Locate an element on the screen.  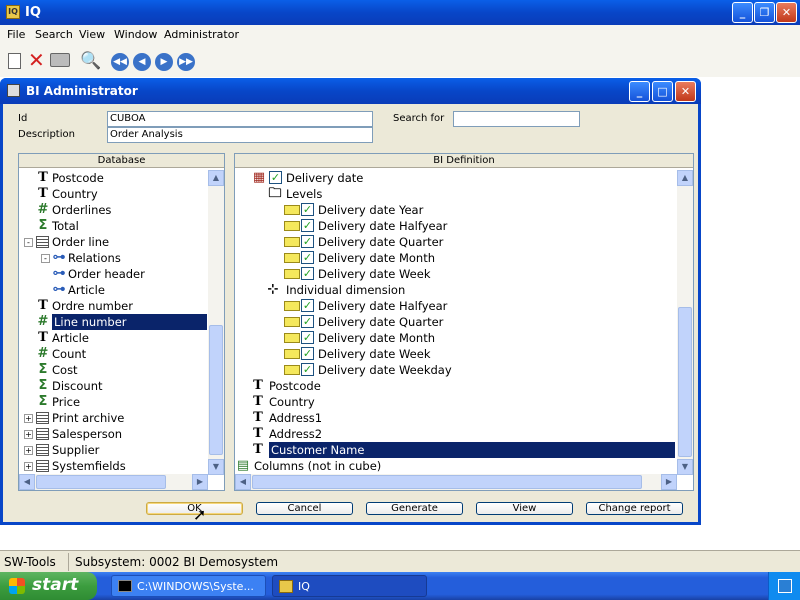
change-report-button: Change report is located at coordinates (634, 508).